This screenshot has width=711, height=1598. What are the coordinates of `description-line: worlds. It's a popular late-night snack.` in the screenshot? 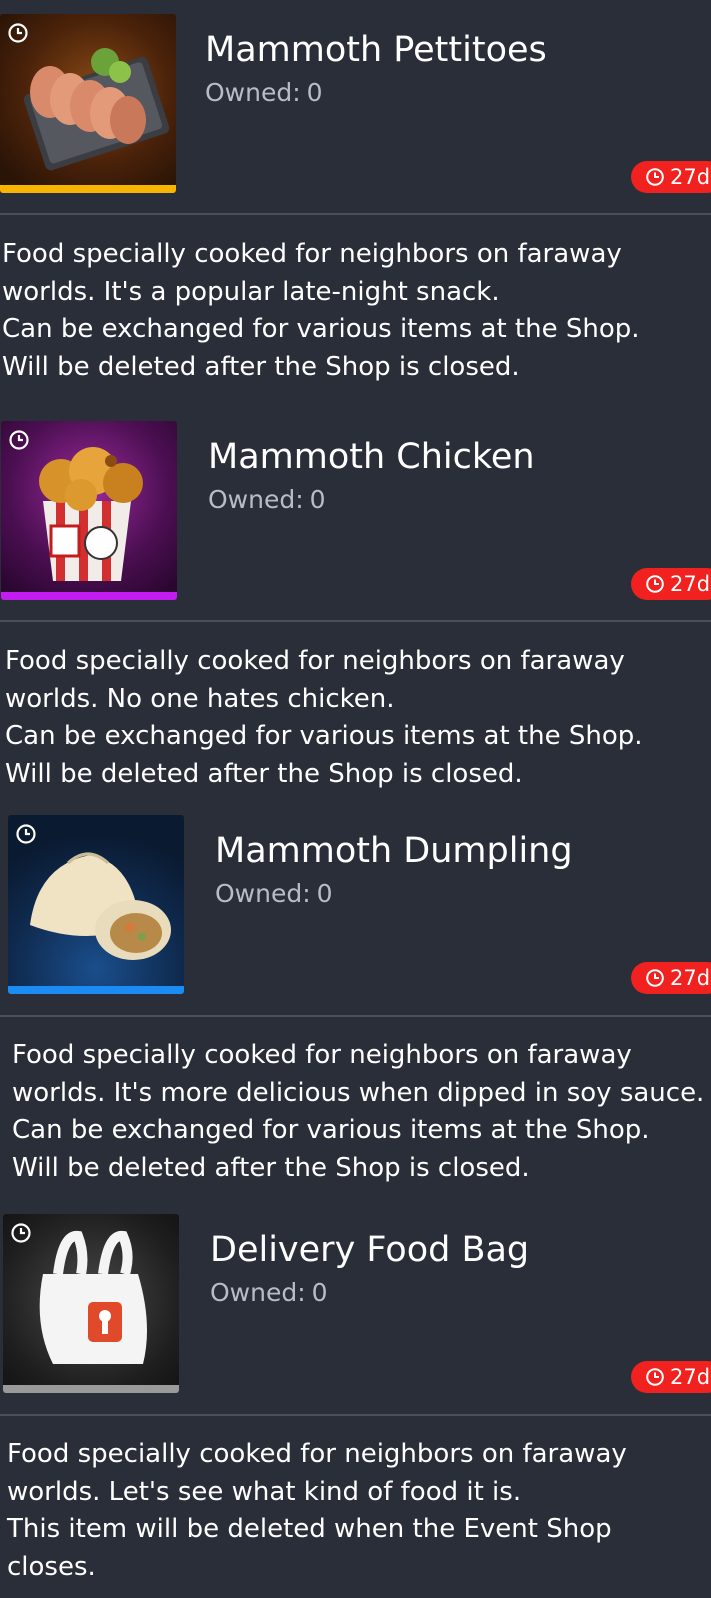 It's located at (251, 291).